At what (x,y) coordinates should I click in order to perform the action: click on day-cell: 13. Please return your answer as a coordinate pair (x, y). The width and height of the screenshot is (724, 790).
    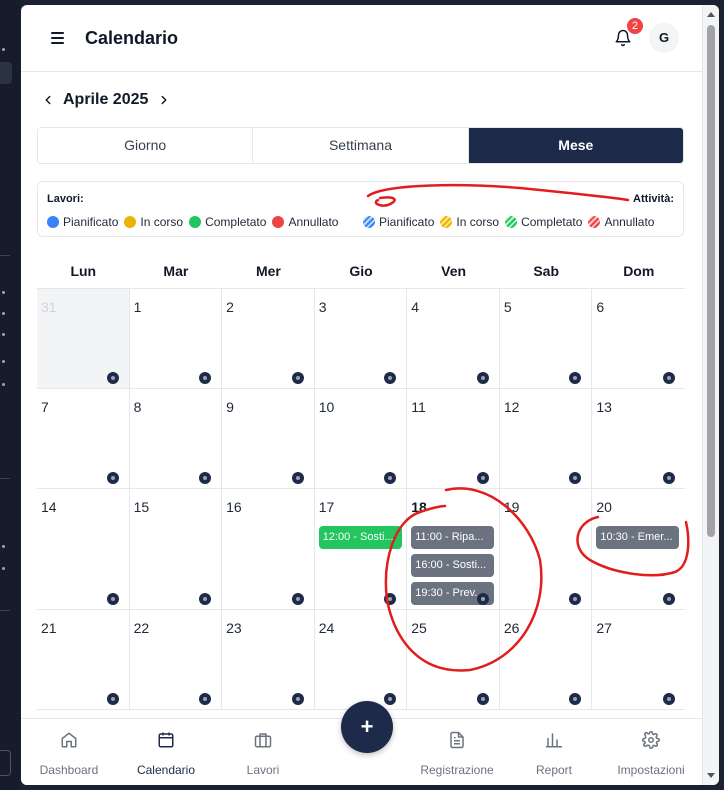
    Looking at the image, I should click on (638, 438).